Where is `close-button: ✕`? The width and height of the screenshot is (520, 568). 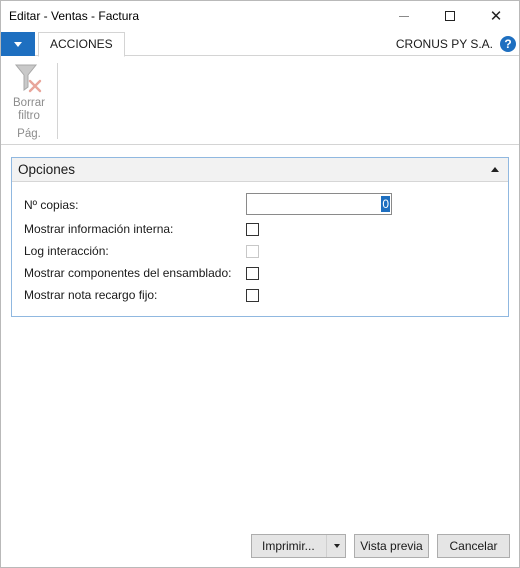
close-button: ✕ is located at coordinates (496, 16).